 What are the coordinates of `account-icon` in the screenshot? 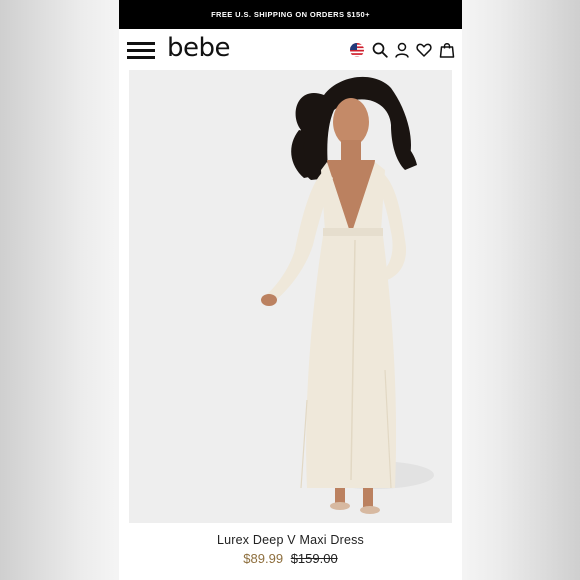 It's located at (402, 50).